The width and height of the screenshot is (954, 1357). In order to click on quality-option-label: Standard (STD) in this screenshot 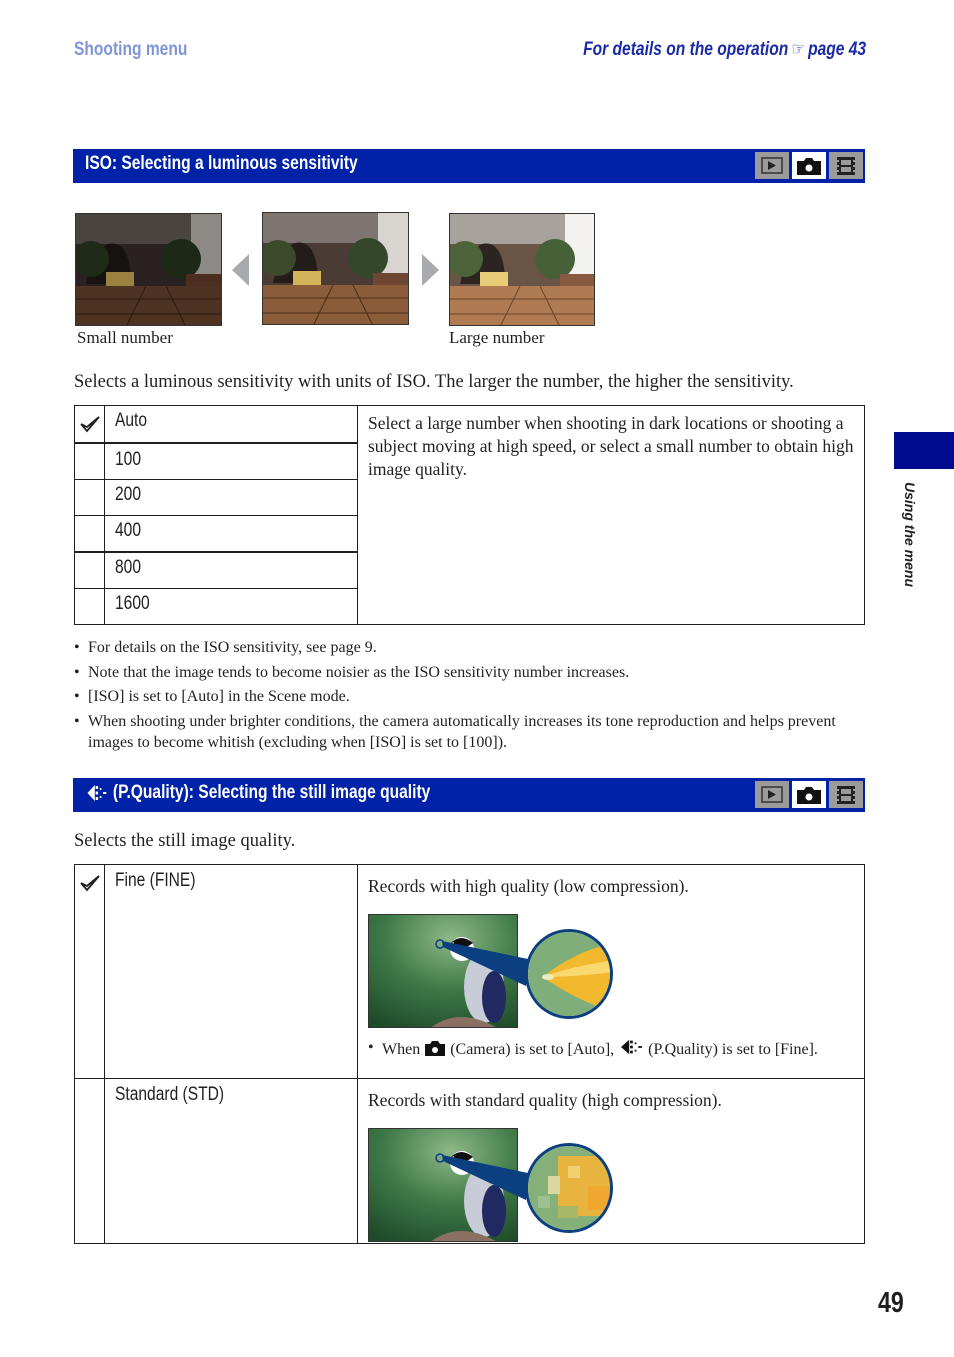, I will do `click(231, 1161)`.